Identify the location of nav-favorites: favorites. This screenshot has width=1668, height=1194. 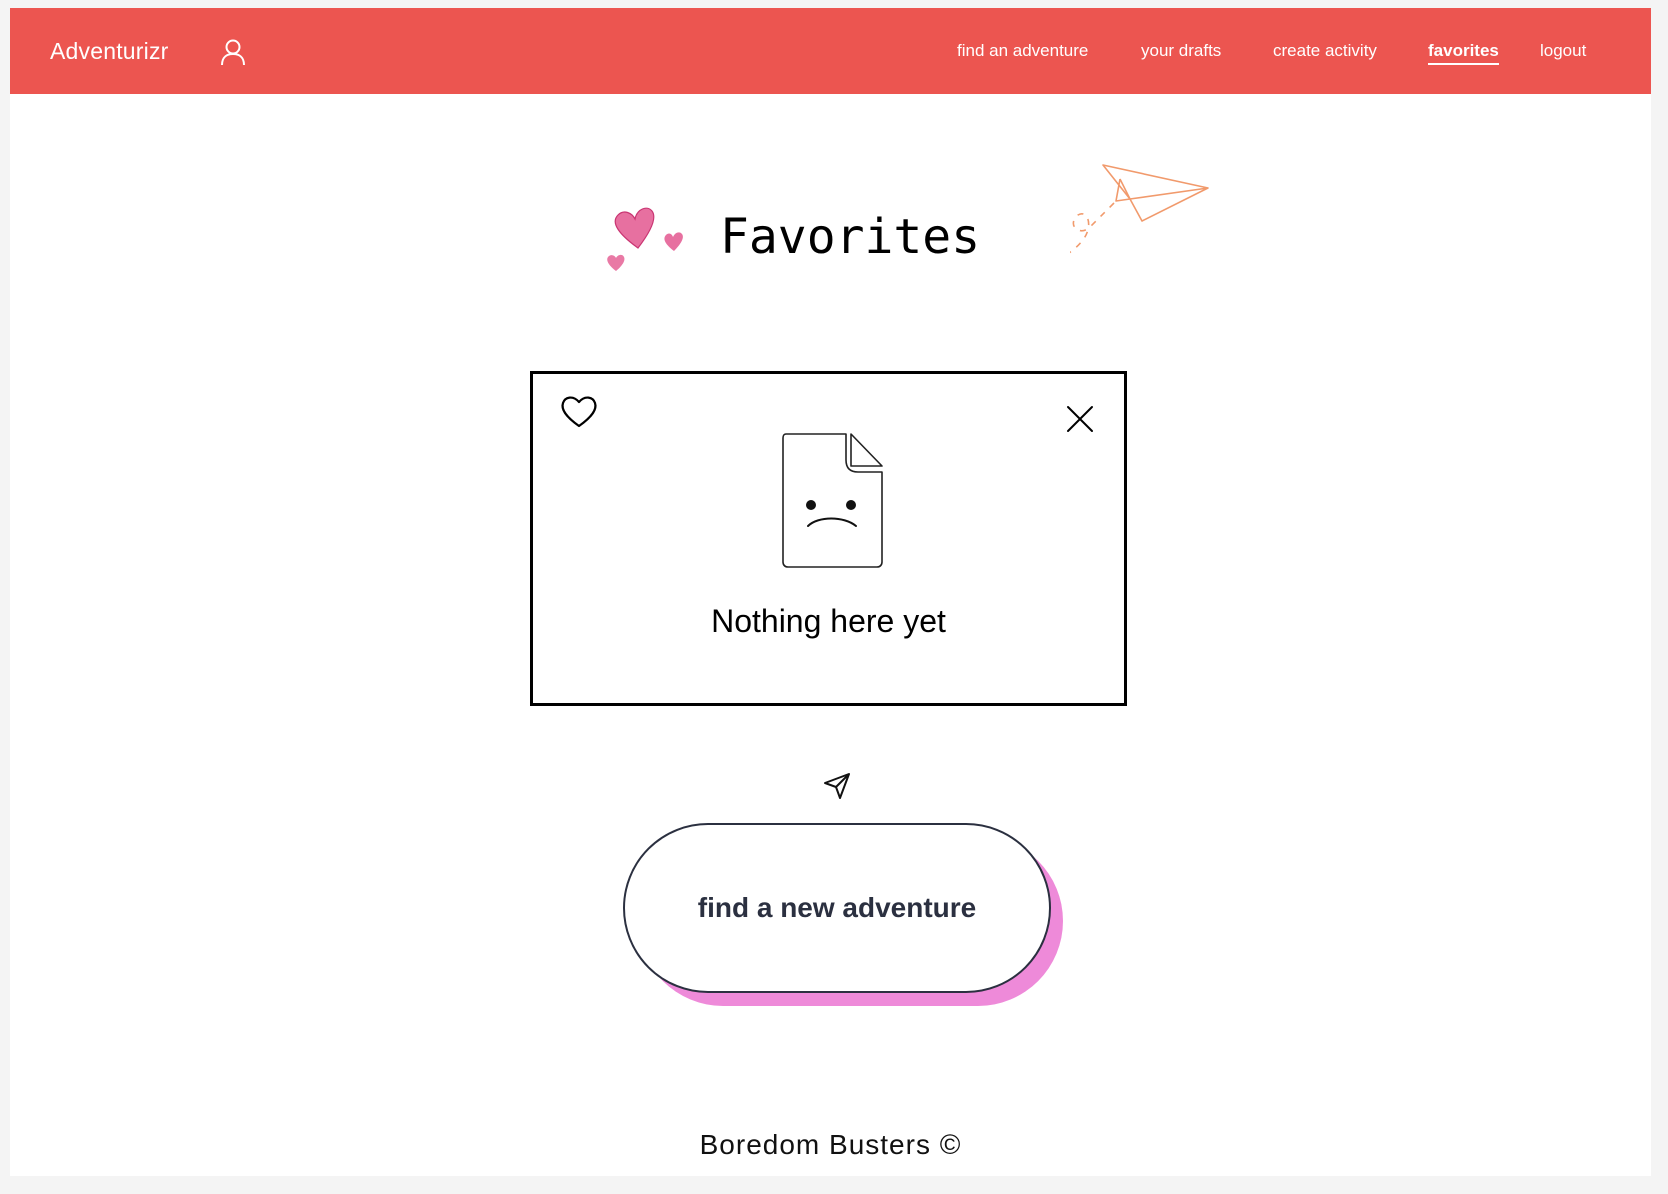
(1463, 52).